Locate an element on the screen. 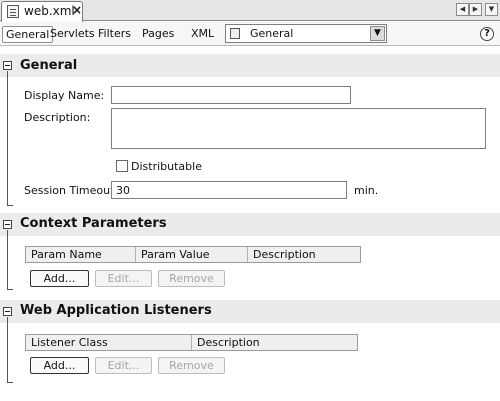 The width and height of the screenshot is (500, 401). section-navigator-dropdown: General ▼ is located at coordinates (306, 33).